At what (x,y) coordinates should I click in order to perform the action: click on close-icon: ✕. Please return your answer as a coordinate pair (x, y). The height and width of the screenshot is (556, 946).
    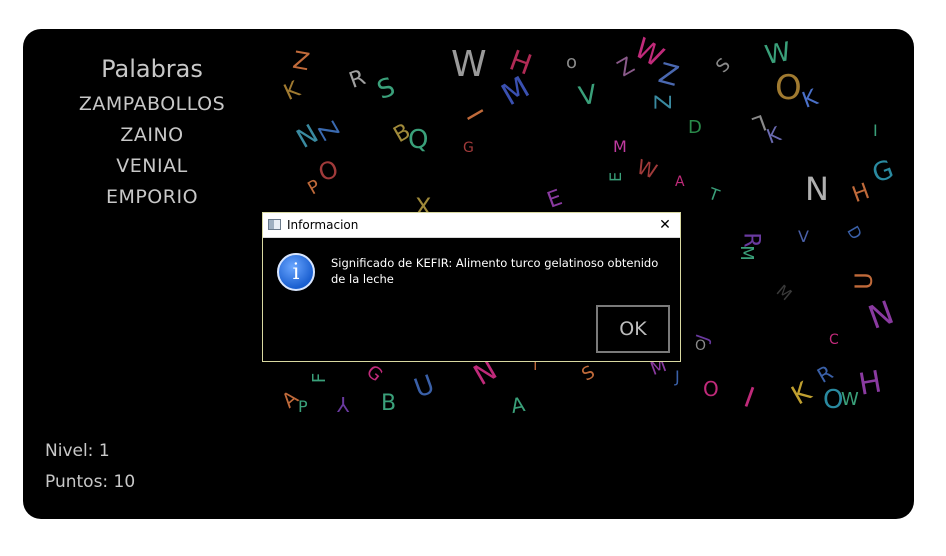
    Looking at the image, I should click on (665, 225).